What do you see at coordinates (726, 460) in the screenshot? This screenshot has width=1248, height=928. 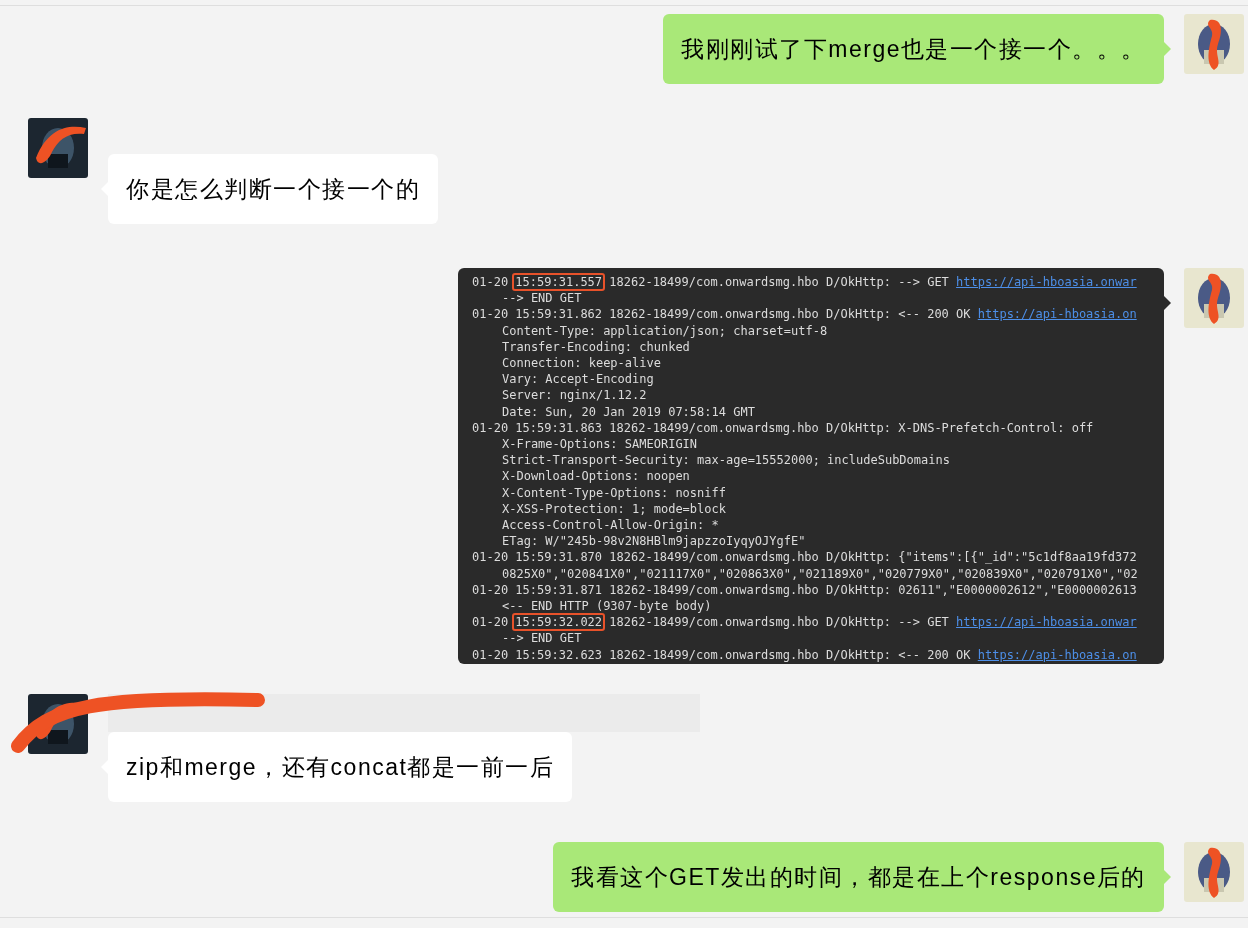 I see `log-line: Strict-Transport-Security: max-age=15552000; includeSubDomains` at bounding box center [726, 460].